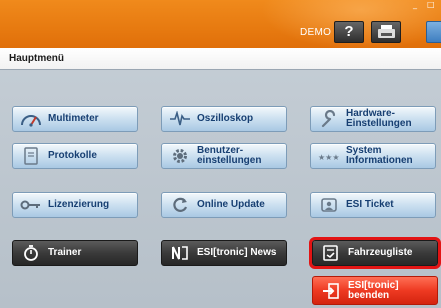 This screenshot has height=308, width=441. Describe the element at coordinates (31, 156) in the screenshot. I see `document-icon` at that location.